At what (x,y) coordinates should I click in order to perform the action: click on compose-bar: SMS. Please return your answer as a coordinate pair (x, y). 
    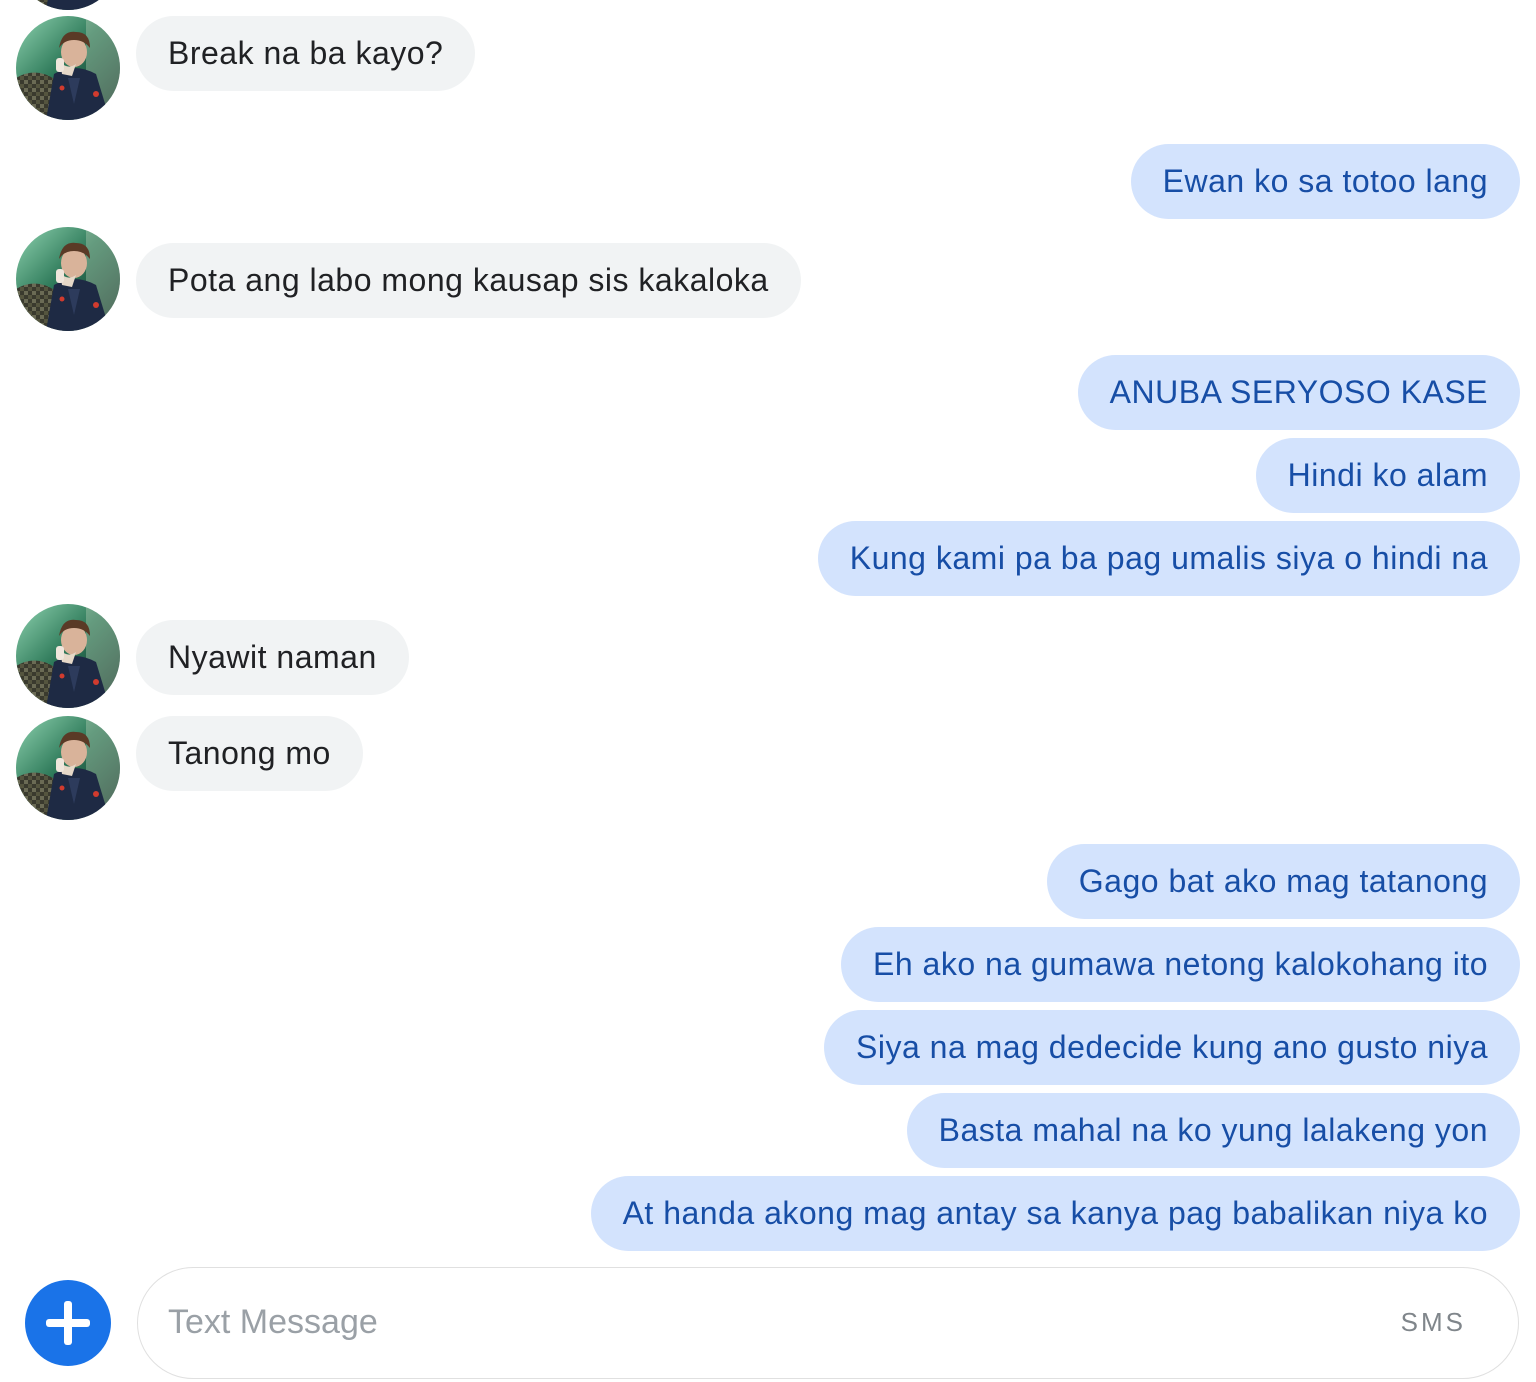
    Looking at the image, I should click on (768, 1322).